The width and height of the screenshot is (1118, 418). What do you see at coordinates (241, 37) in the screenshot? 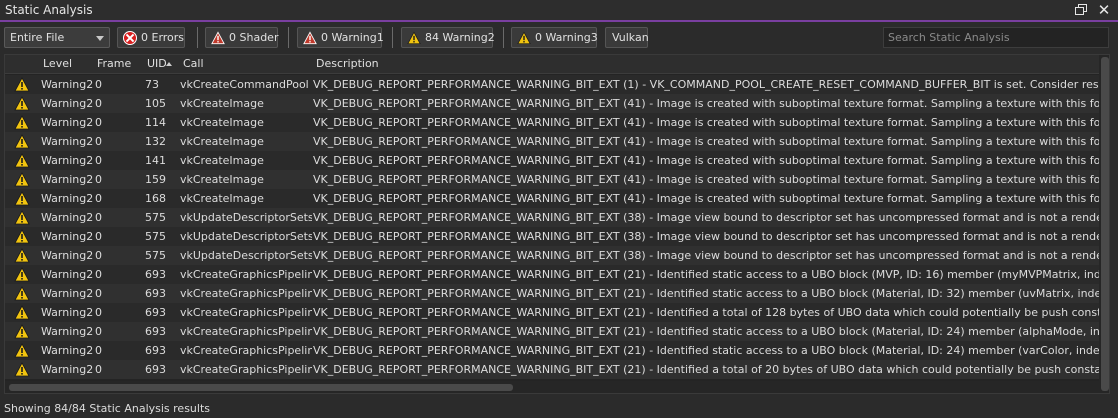
I see `filter-shader-button: 0 Shader` at bounding box center [241, 37].